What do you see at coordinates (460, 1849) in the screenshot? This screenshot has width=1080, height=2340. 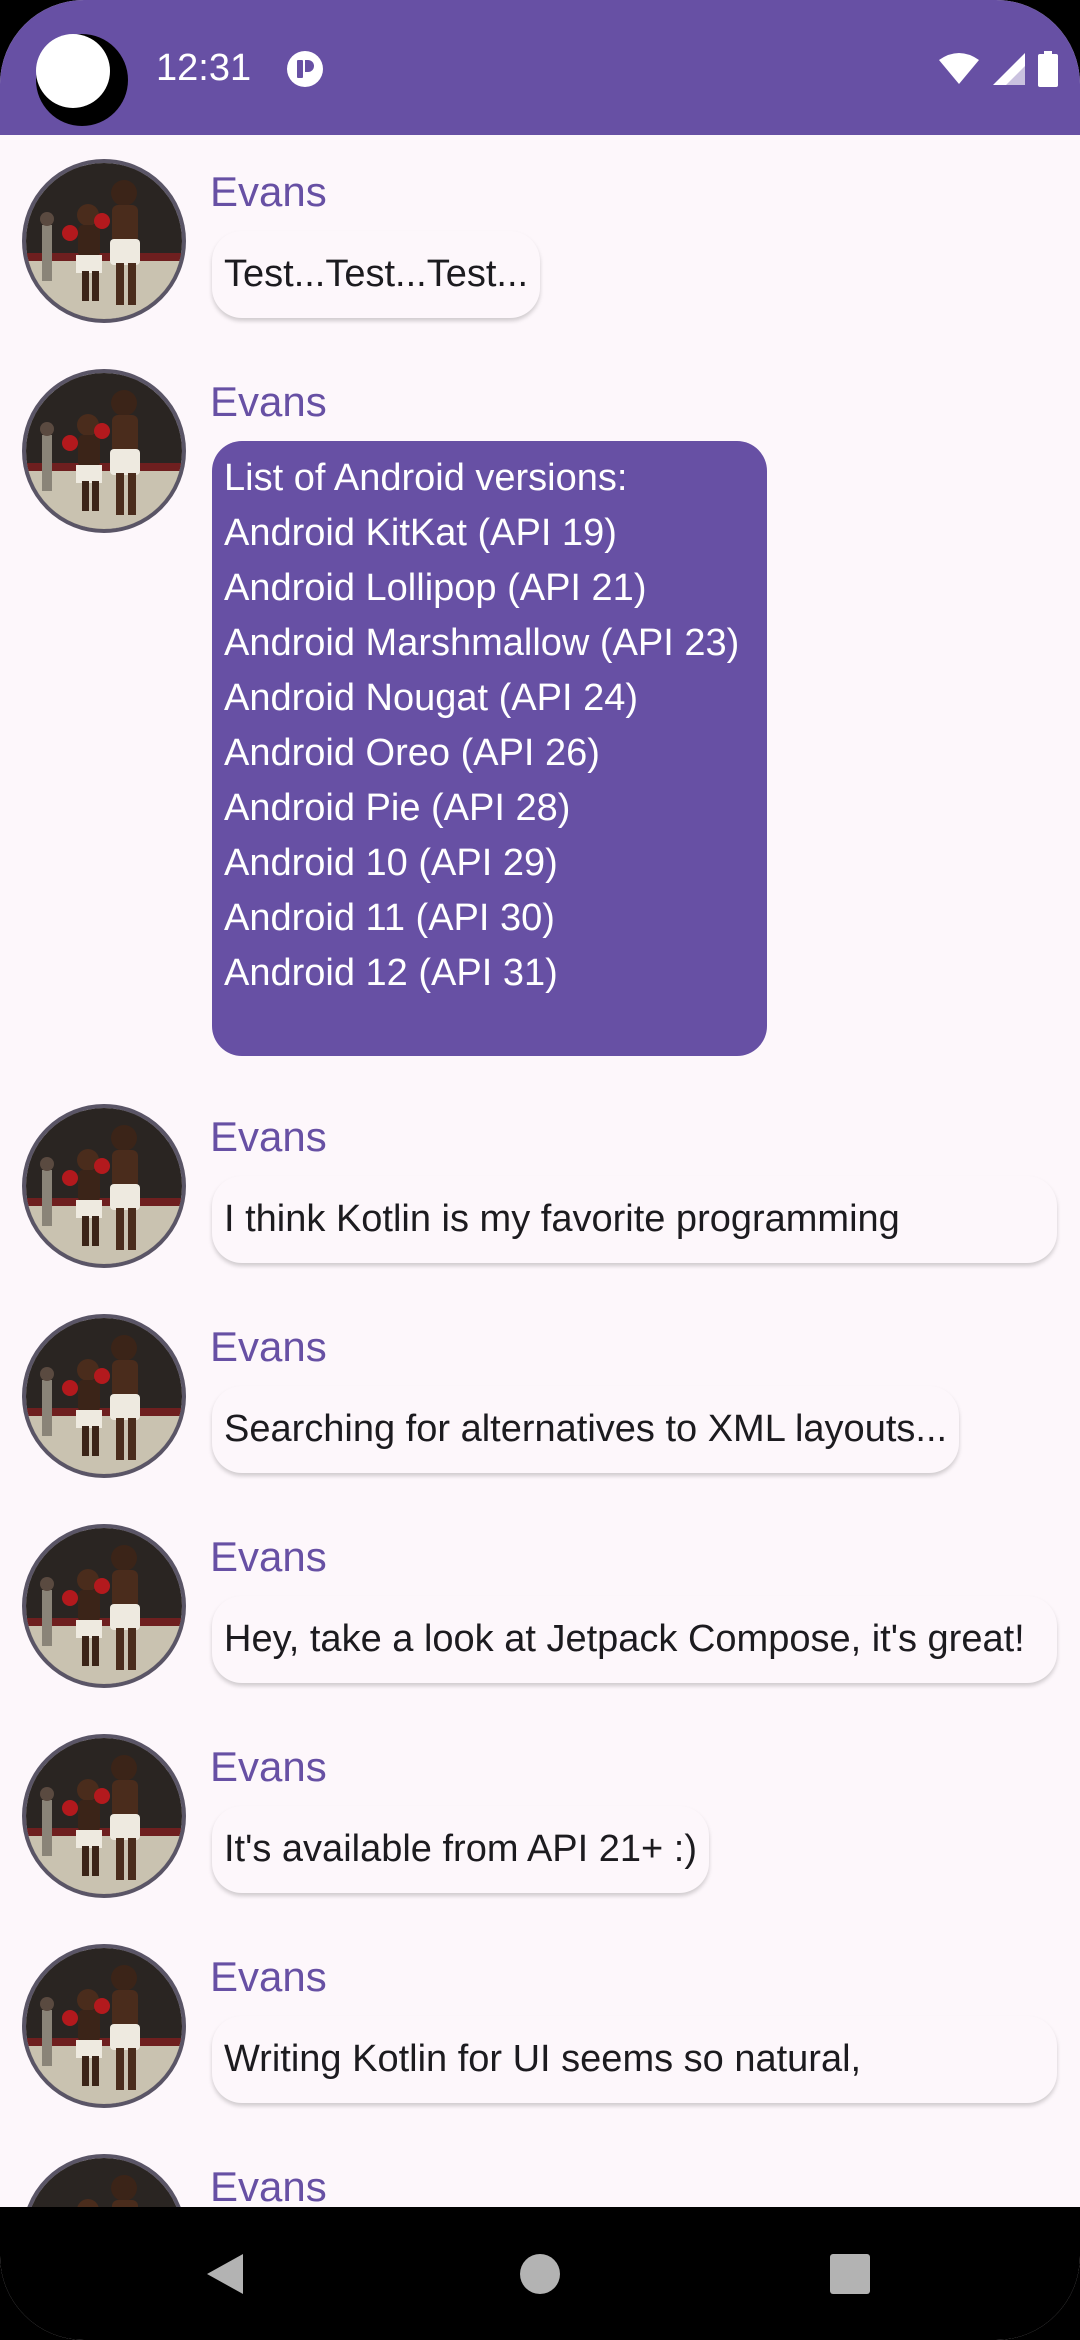 I see `message-bubble: It's available from API 21+ :)` at bounding box center [460, 1849].